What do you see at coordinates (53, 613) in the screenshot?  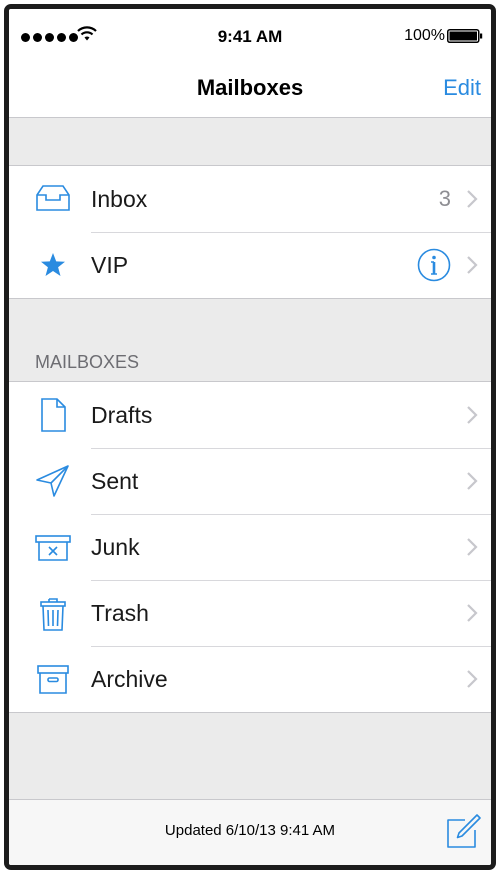 I see `trash-can-icon` at bounding box center [53, 613].